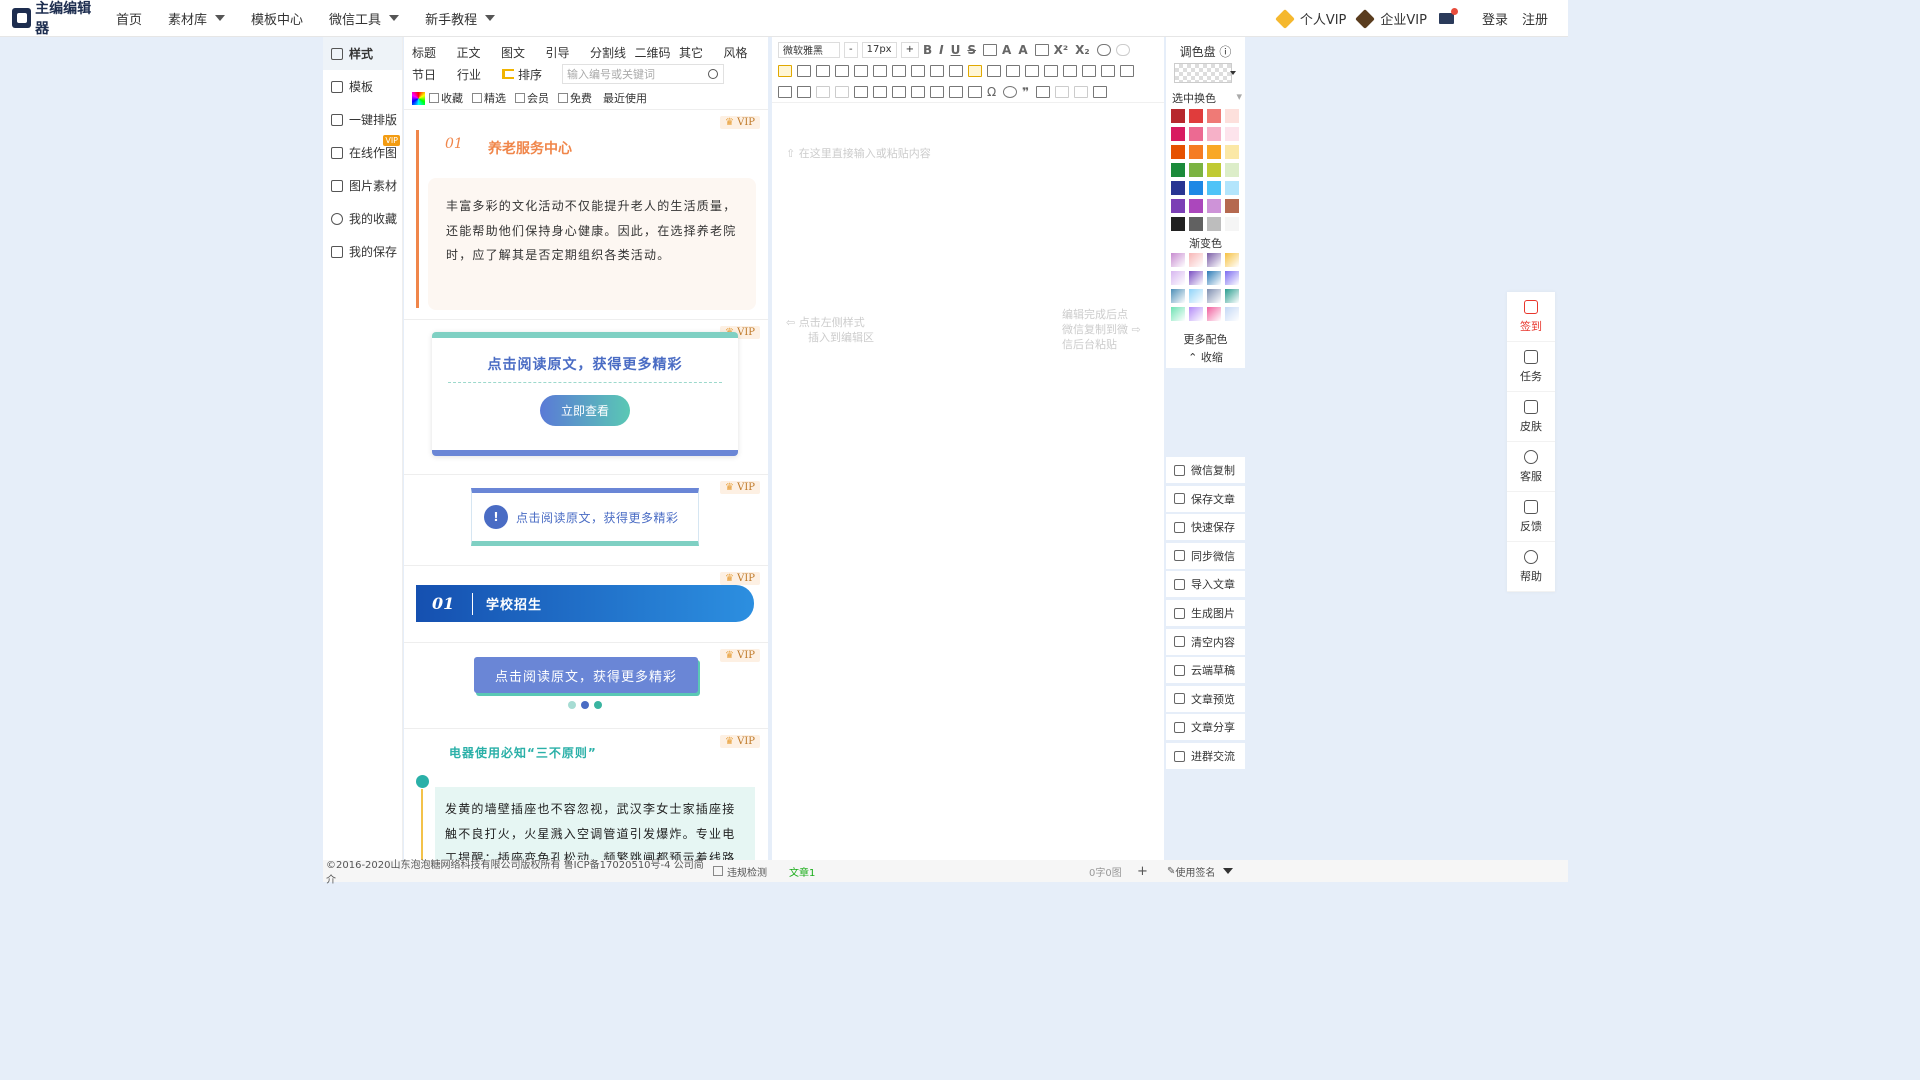 The image size is (1920, 1080). What do you see at coordinates (899, 70) in the screenshot?
I see `paragraph-spacing-icon` at bounding box center [899, 70].